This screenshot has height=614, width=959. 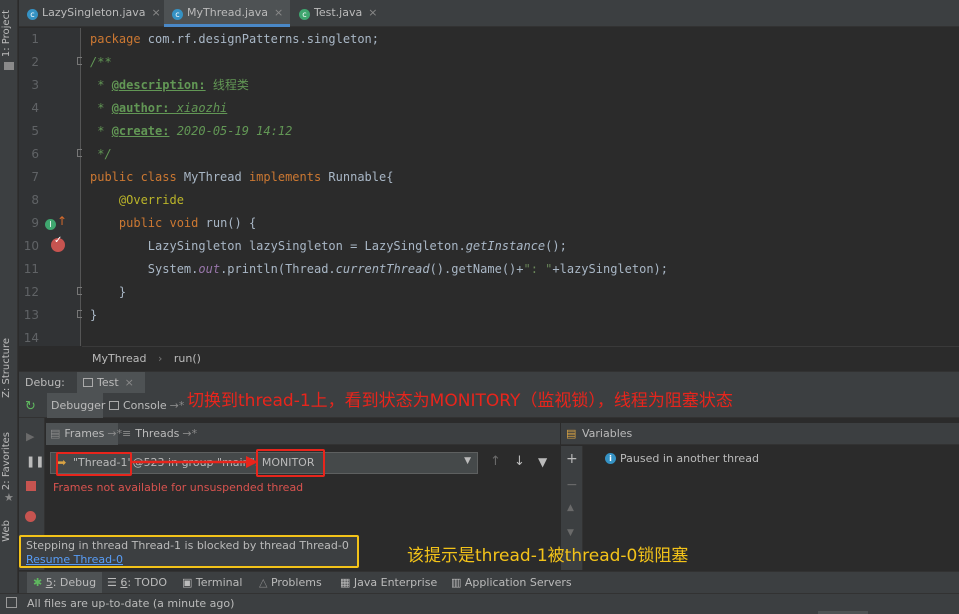 What do you see at coordinates (572, 485) in the screenshot?
I see `remove-icon: −` at bounding box center [572, 485].